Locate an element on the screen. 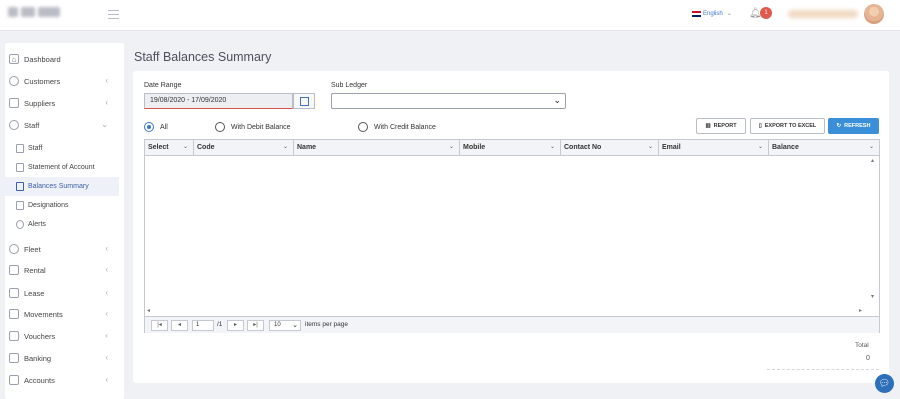 The height and width of the screenshot is (399, 900). home-icon: ⌂ is located at coordinates (14, 59).